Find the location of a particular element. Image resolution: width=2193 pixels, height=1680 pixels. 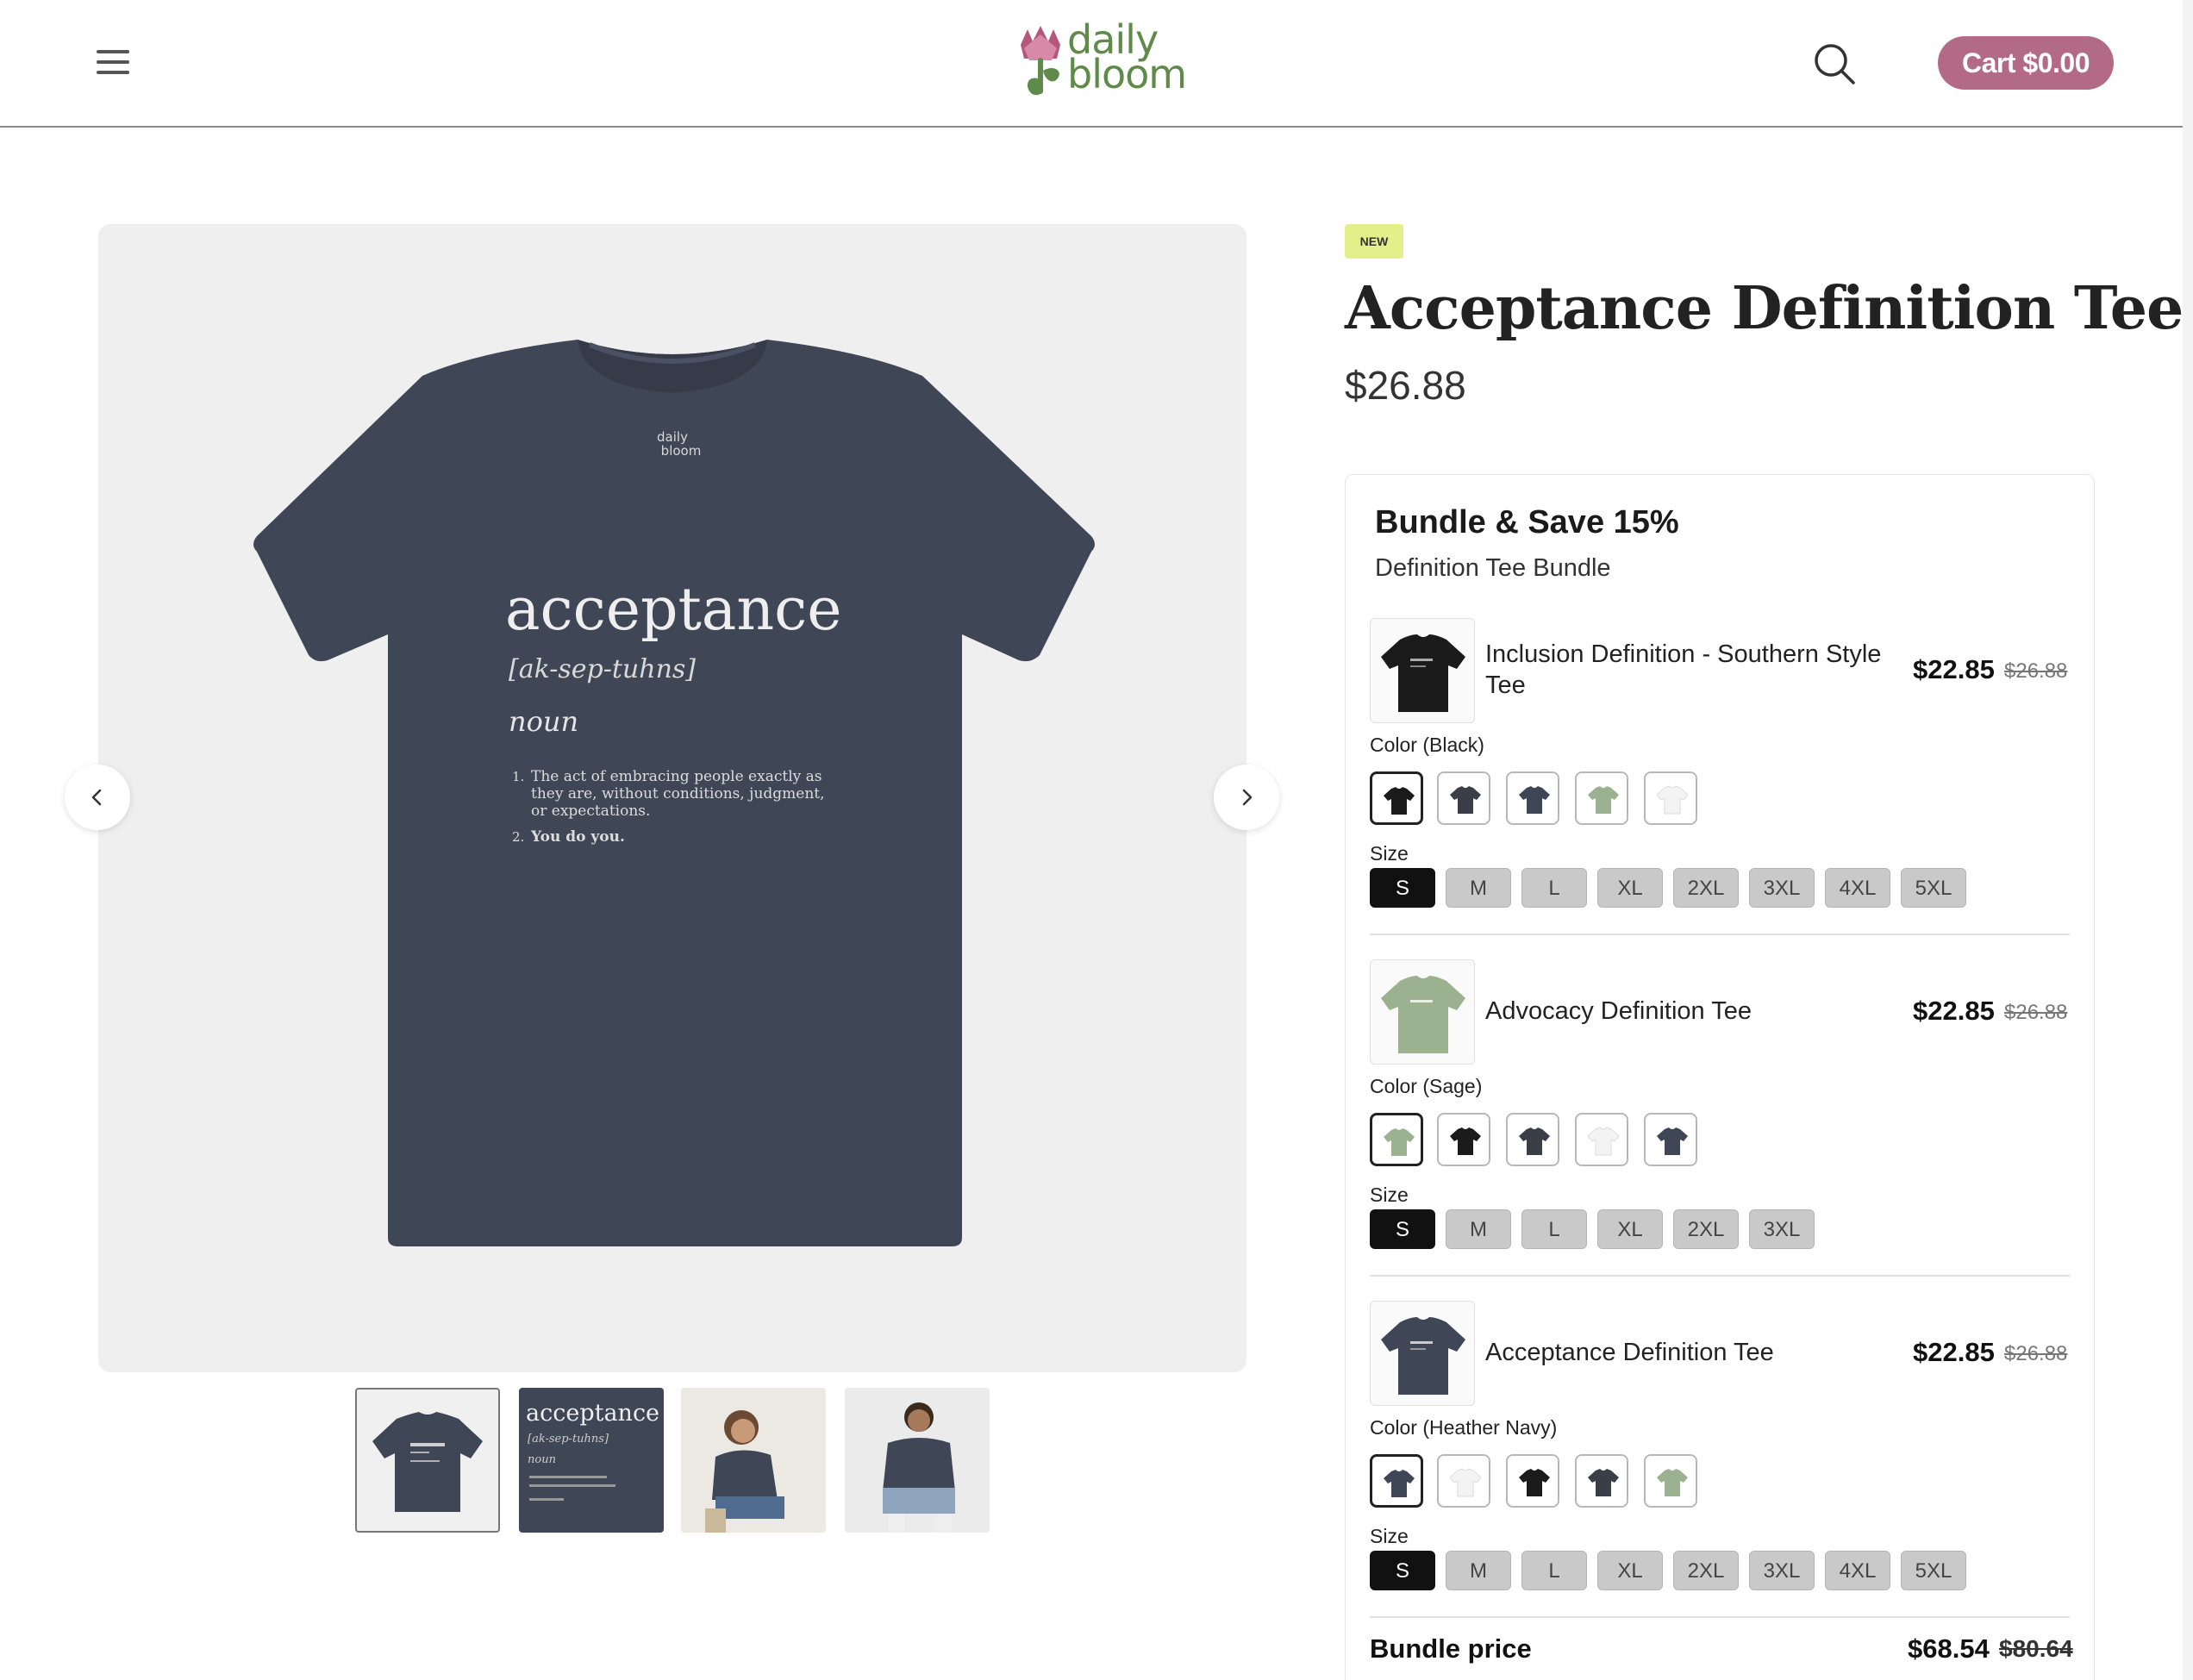

thumbnail-model-man is located at coordinates (918, 1460).